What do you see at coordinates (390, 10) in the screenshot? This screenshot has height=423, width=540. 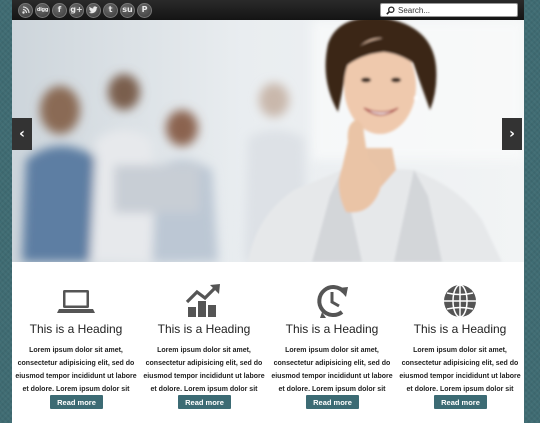 I see `search-icon` at bounding box center [390, 10].